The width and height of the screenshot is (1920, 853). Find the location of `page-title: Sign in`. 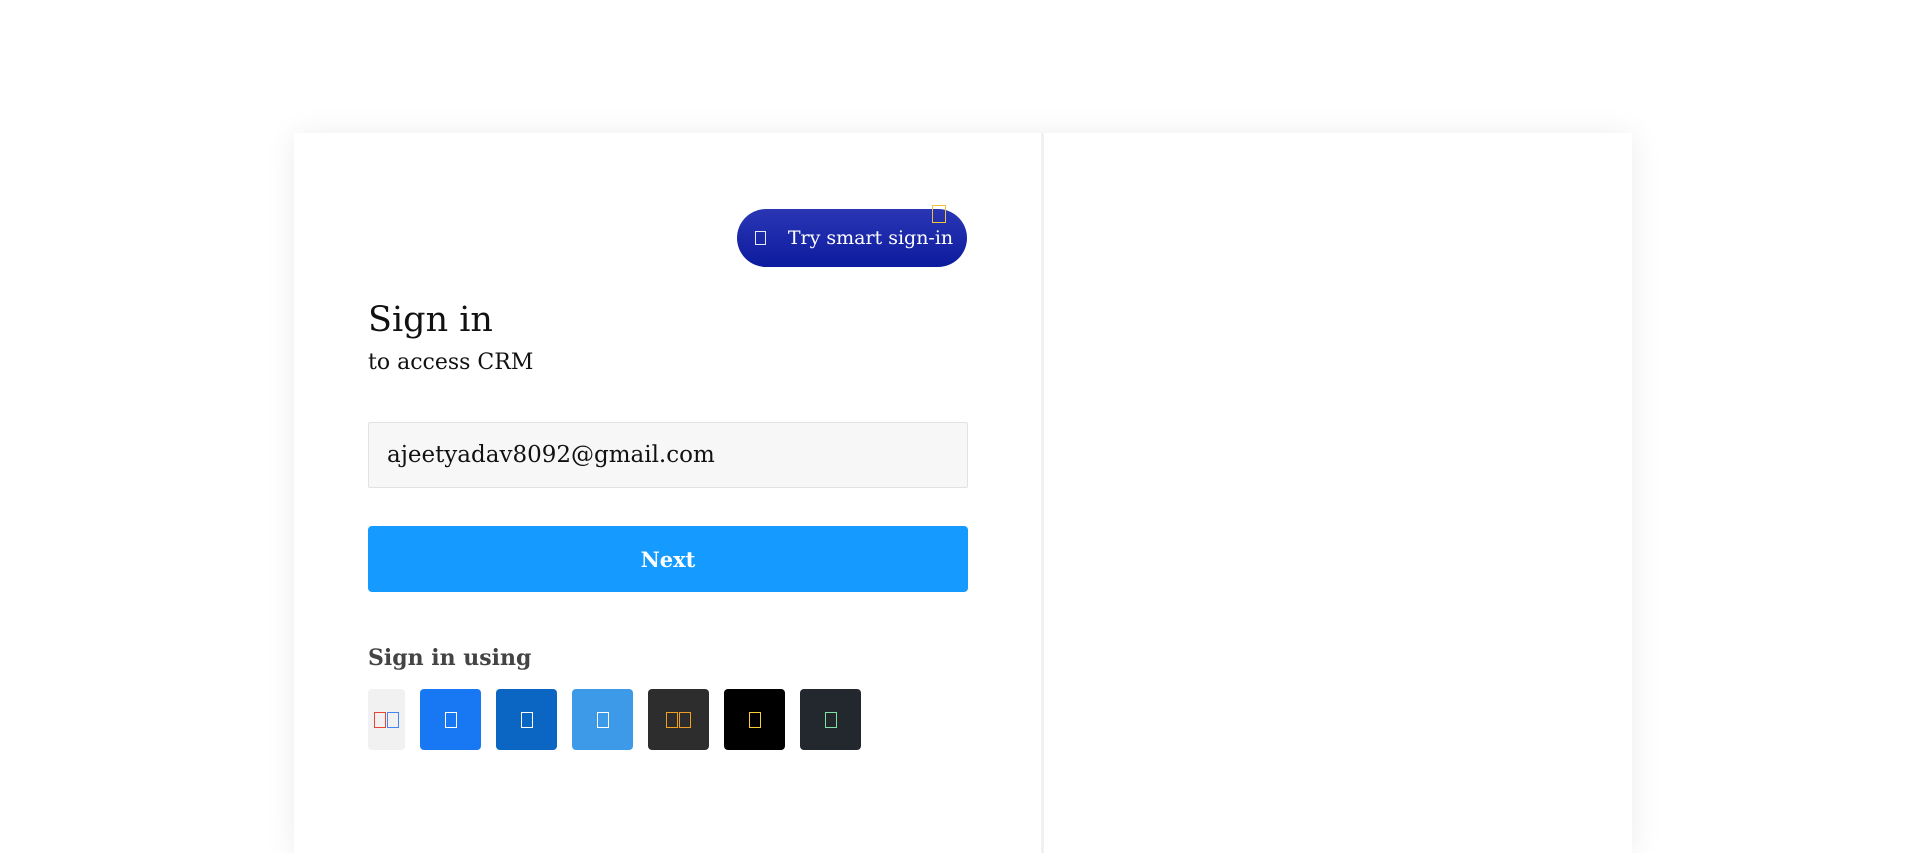

page-title: Sign in is located at coordinates (430, 320).